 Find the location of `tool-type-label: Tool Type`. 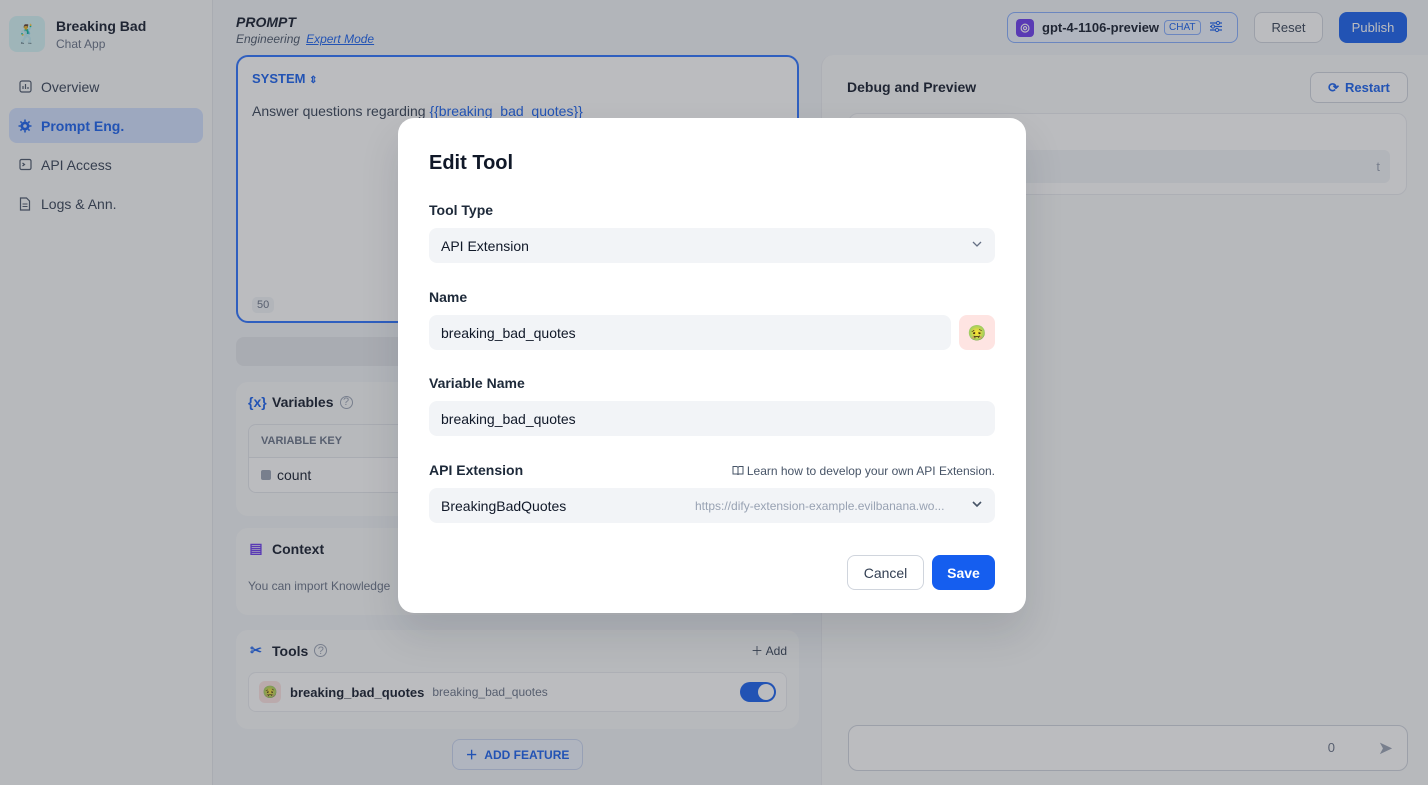

tool-type-label: Tool Type is located at coordinates (461, 210).